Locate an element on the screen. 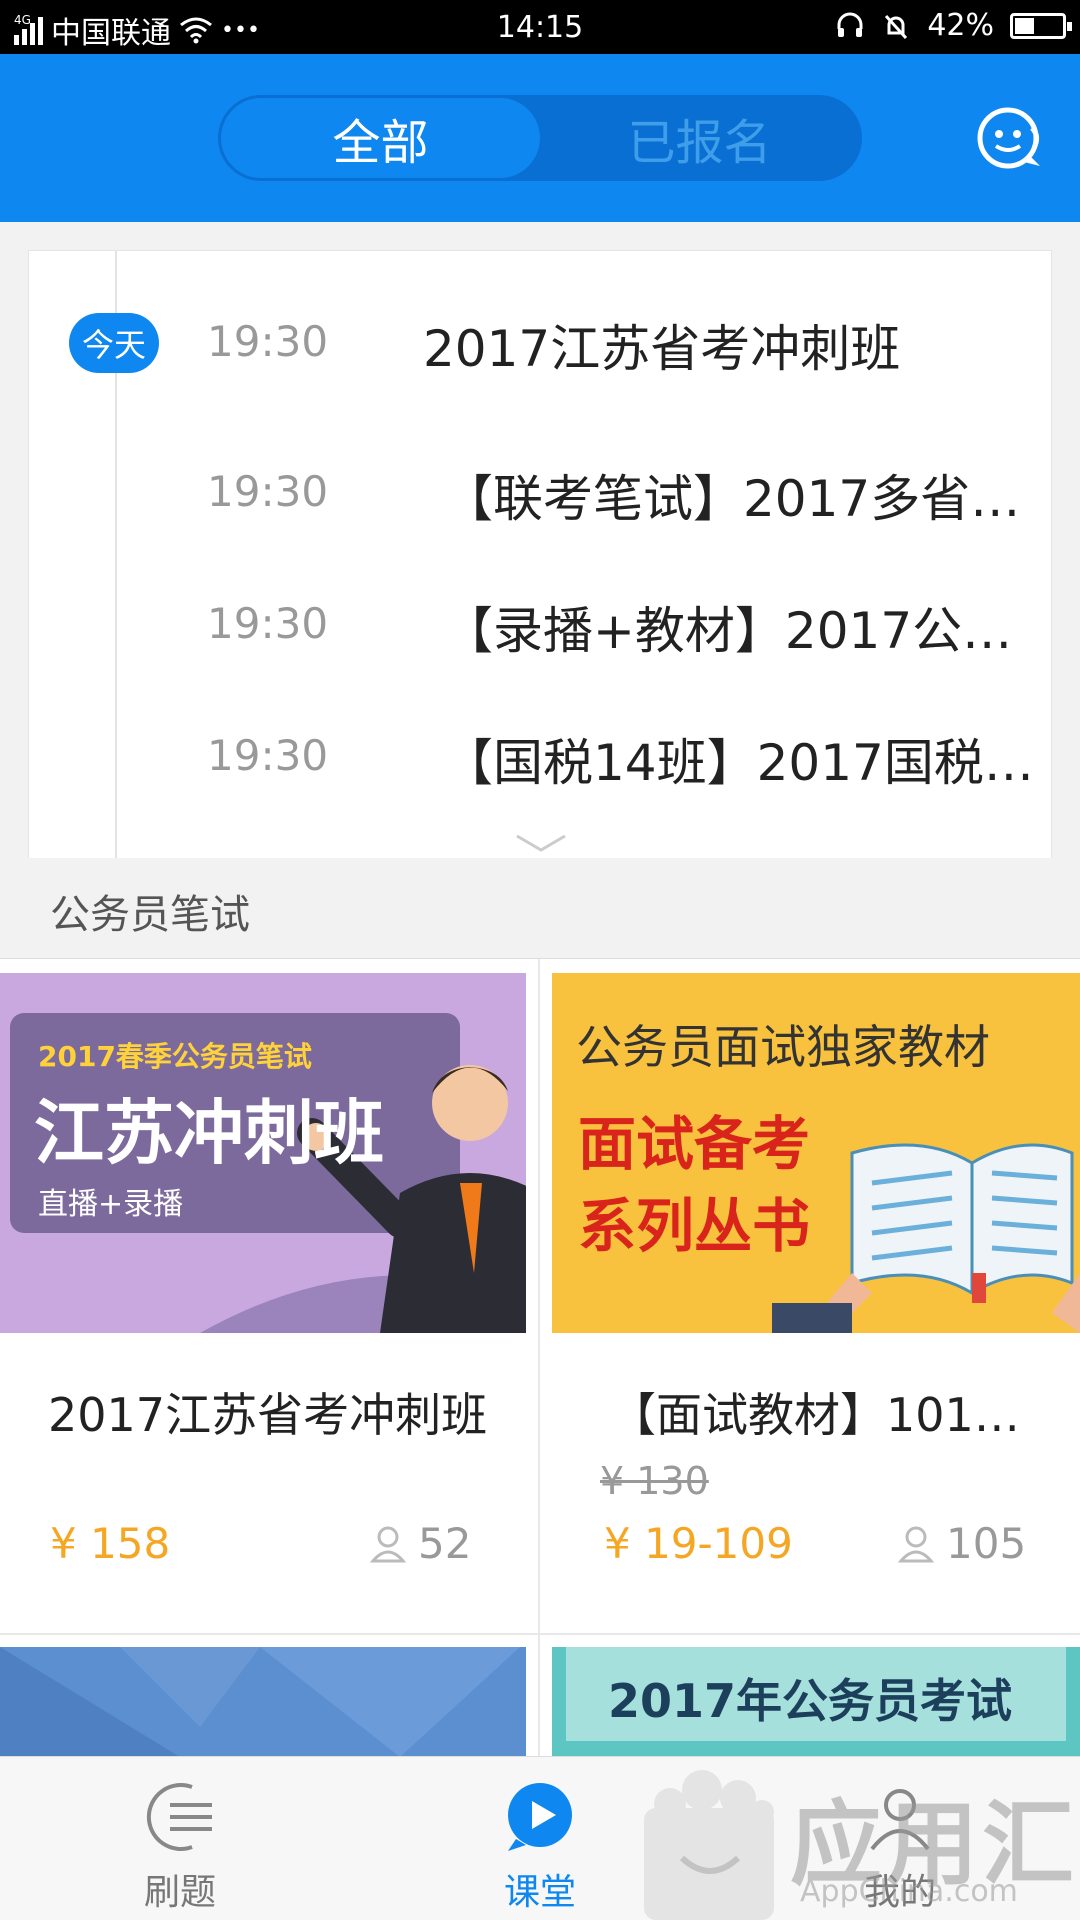  tab-registered: 已报名 is located at coordinates (699, 138).